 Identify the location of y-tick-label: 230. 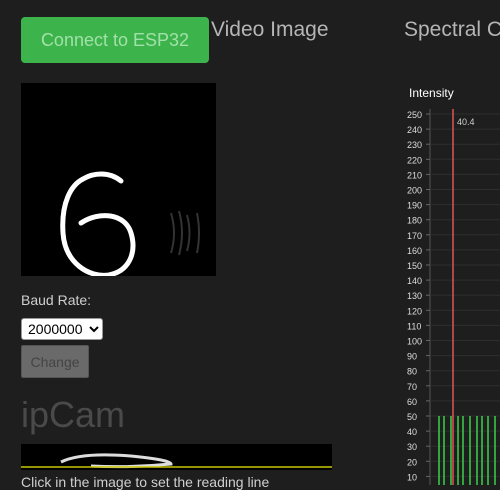
(414, 145).